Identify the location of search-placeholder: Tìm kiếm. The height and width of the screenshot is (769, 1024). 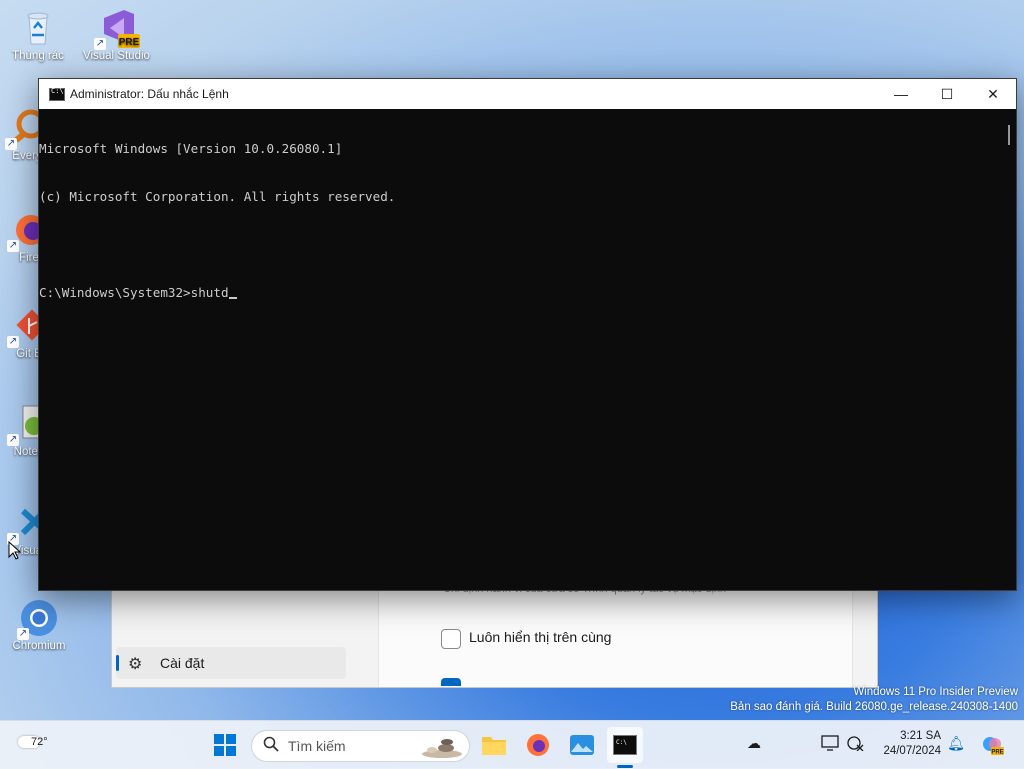
(317, 746).